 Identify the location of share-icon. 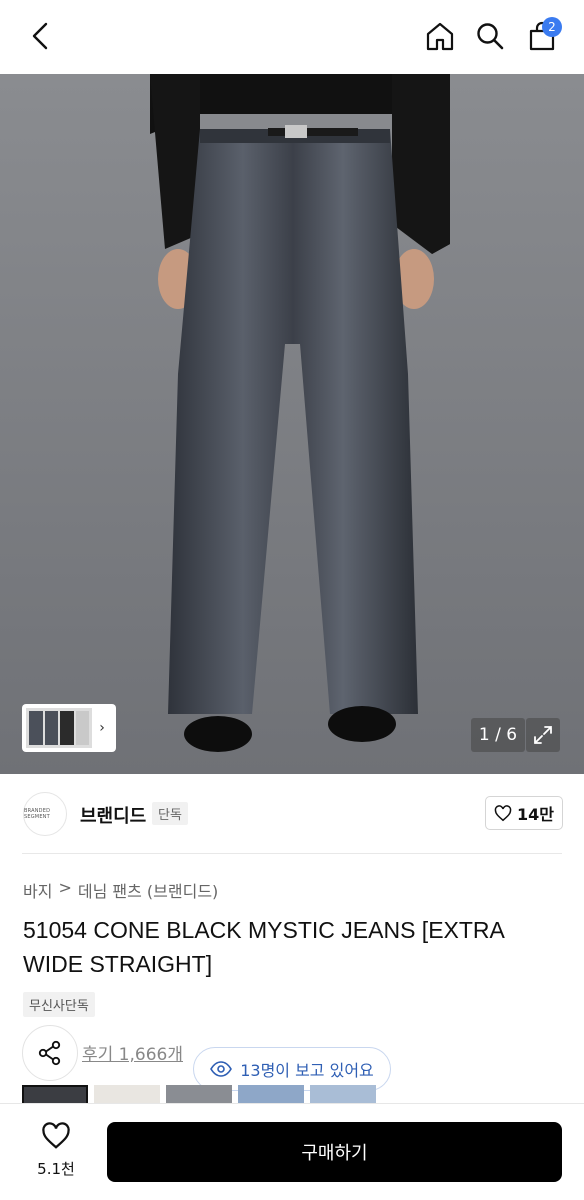
(49, 1053).